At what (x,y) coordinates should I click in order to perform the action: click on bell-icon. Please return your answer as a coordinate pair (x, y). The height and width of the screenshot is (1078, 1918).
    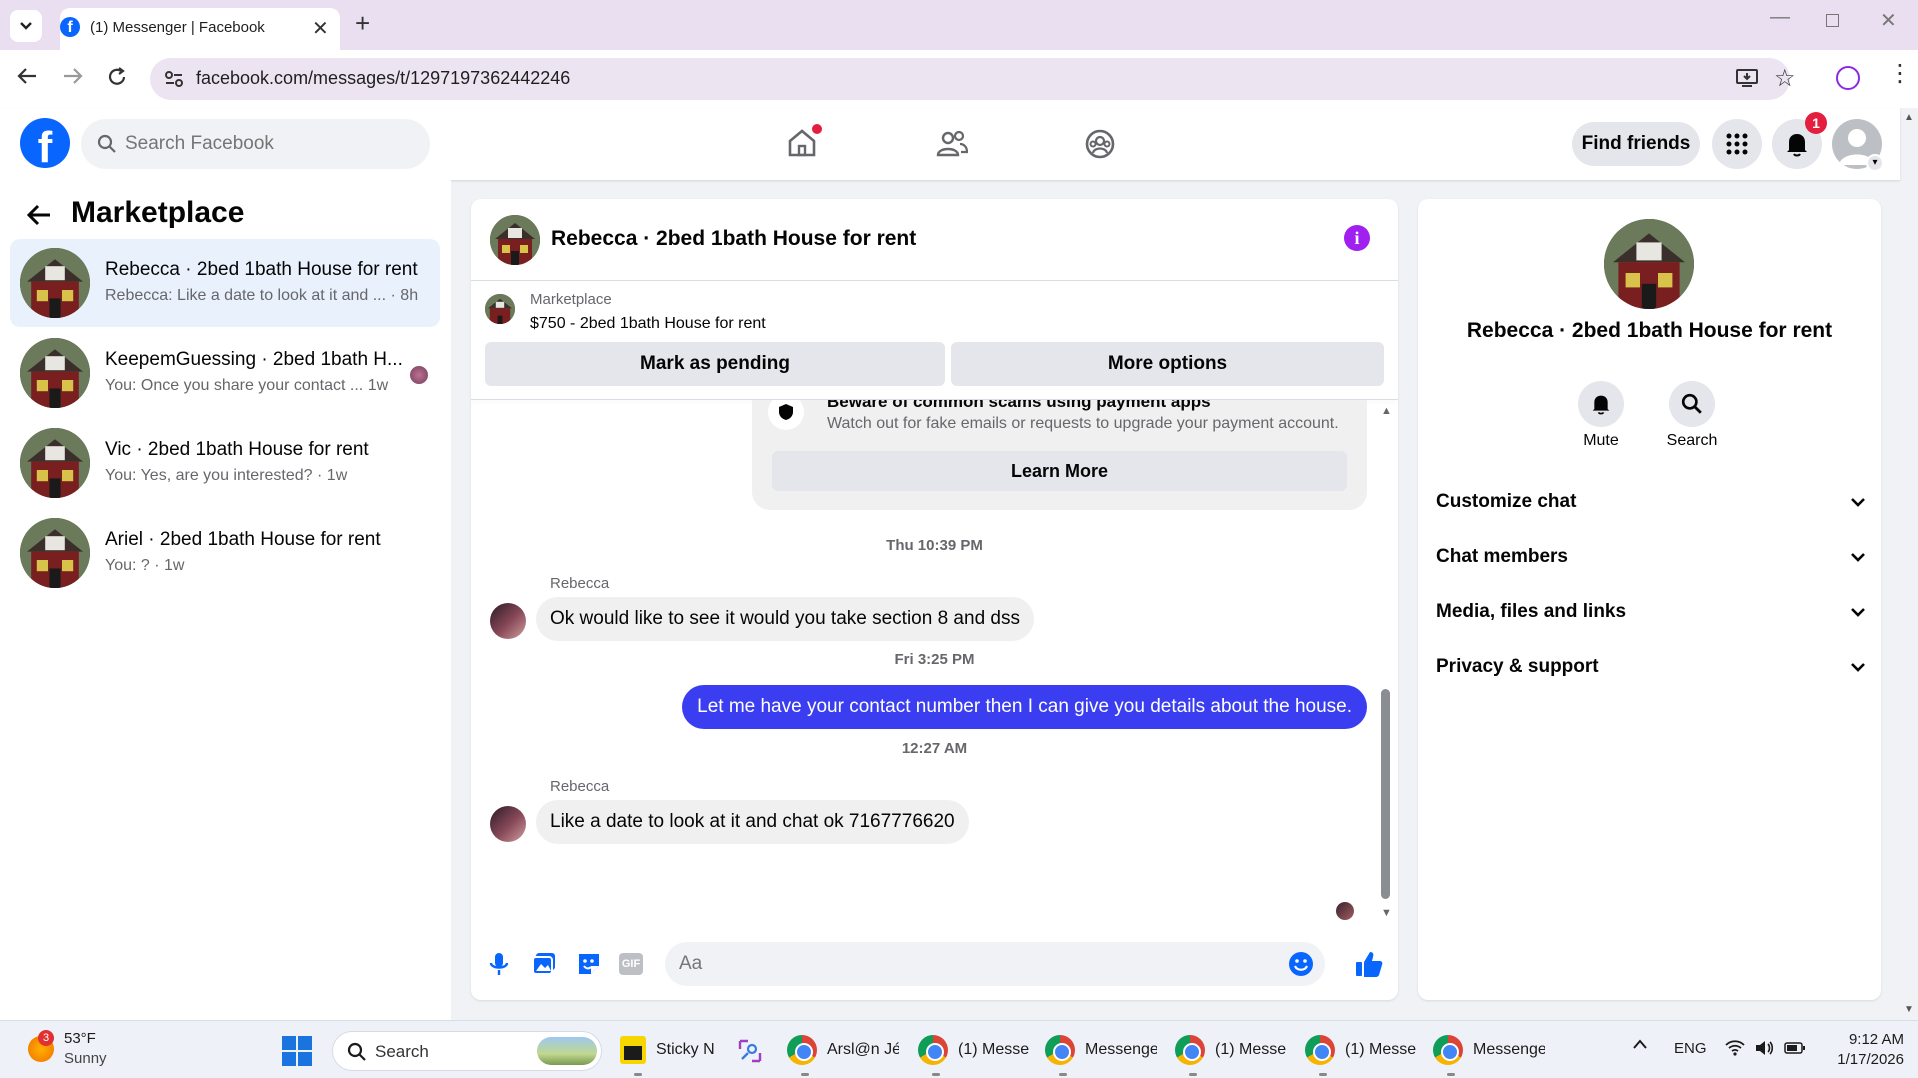
    Looking at the image, I should click on (1797, 144).